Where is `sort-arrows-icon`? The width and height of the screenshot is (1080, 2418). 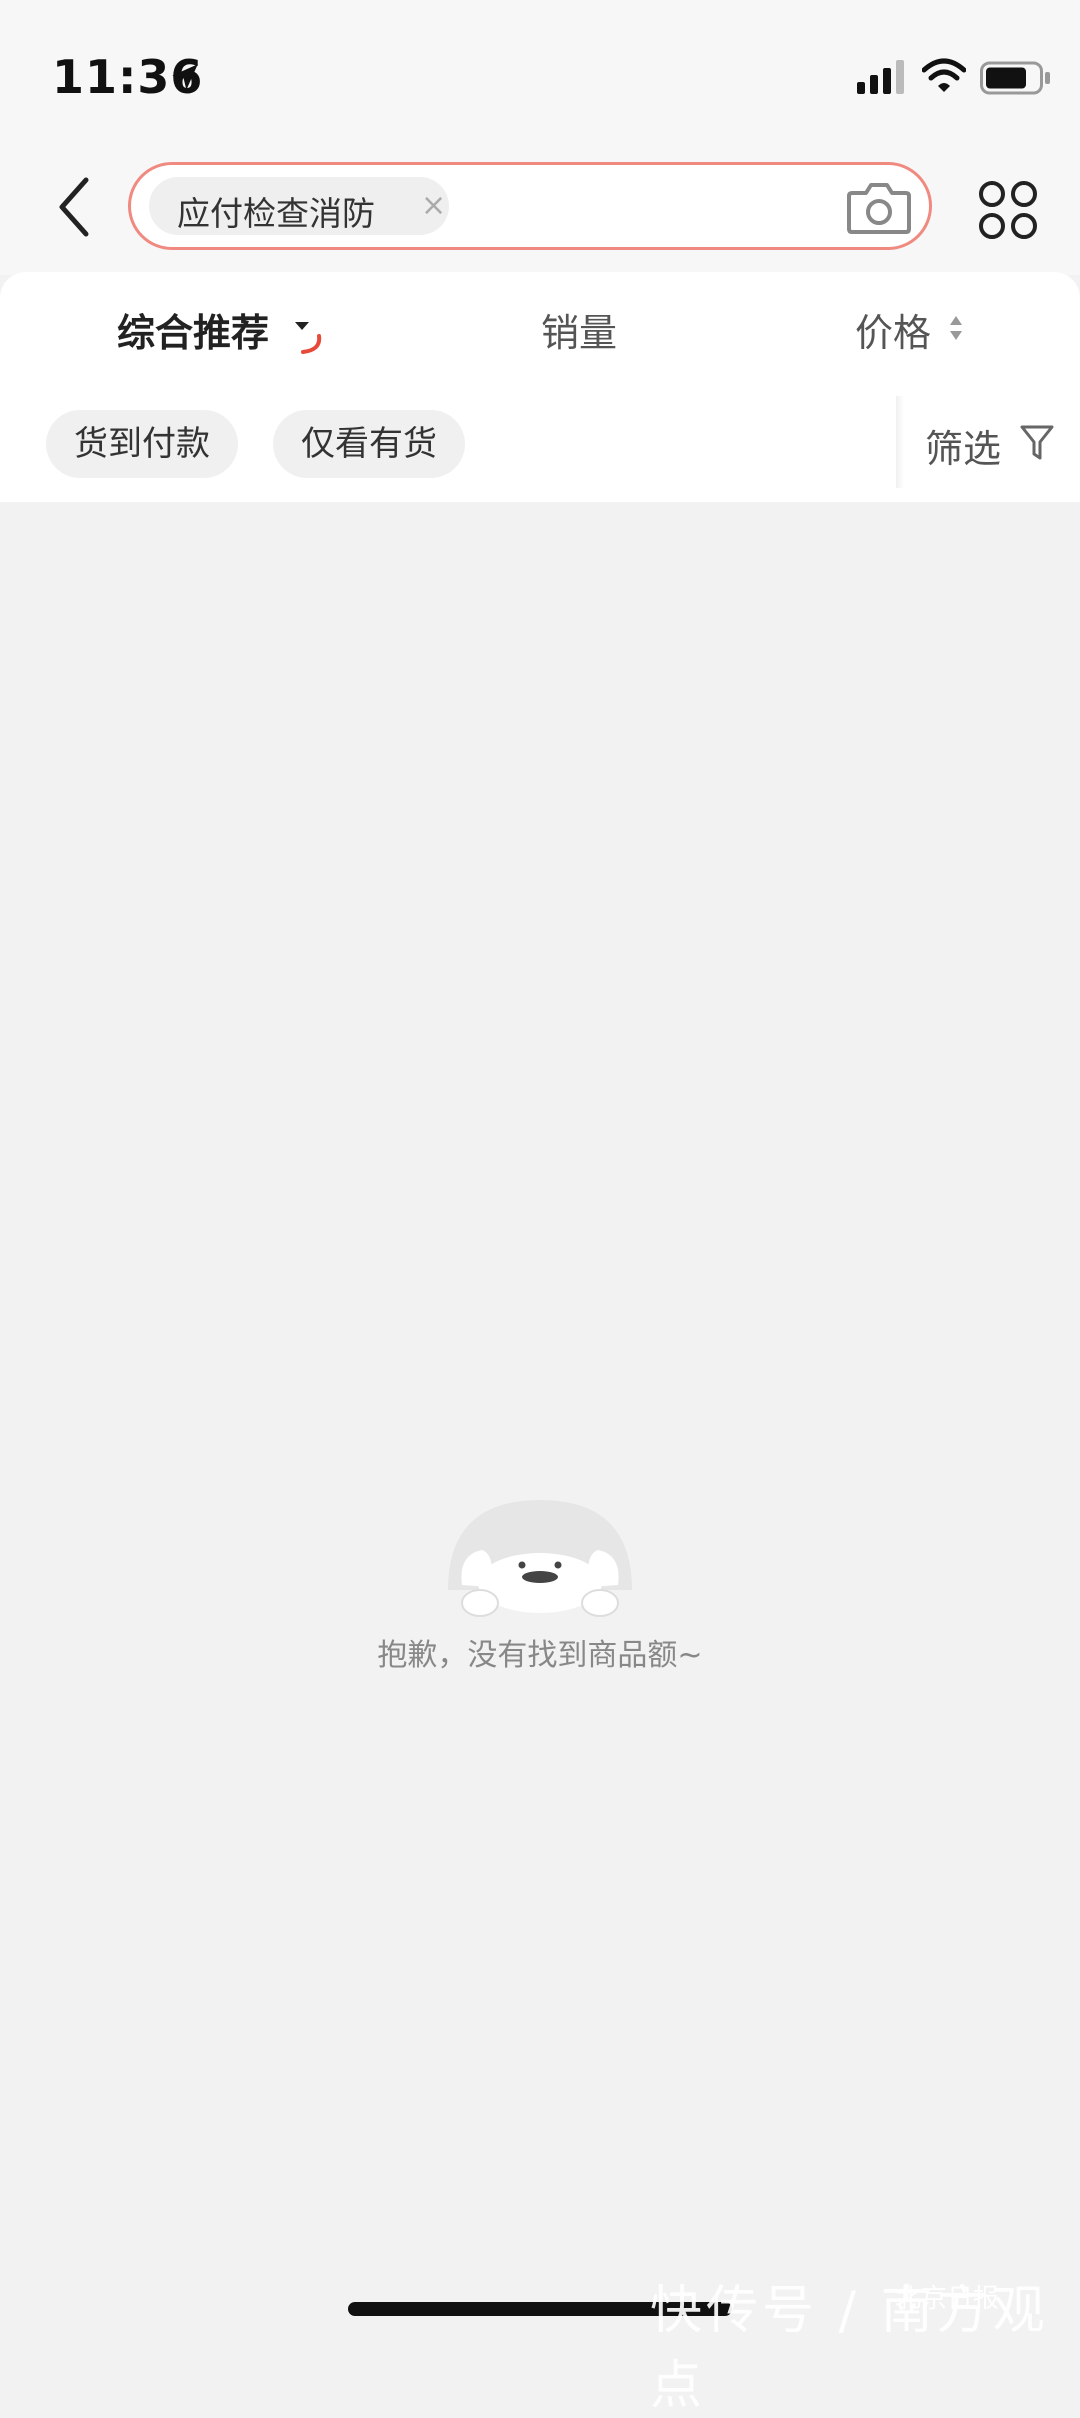 sort-arrows-icon is located at coordinates (956, 328).